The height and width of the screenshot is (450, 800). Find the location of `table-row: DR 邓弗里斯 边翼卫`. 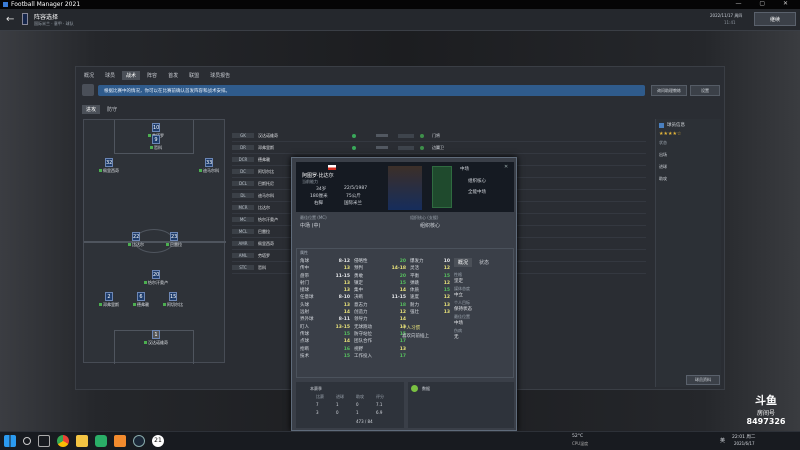

table-row: DR 邓弗里斯 边翼卫 is located at coordinates (439, 148).